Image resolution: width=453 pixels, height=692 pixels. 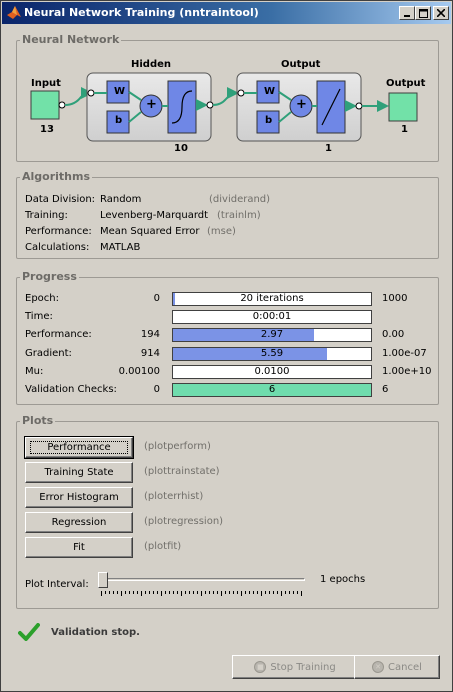 I want to click on maximize-icon, so click(x=423, y=13).